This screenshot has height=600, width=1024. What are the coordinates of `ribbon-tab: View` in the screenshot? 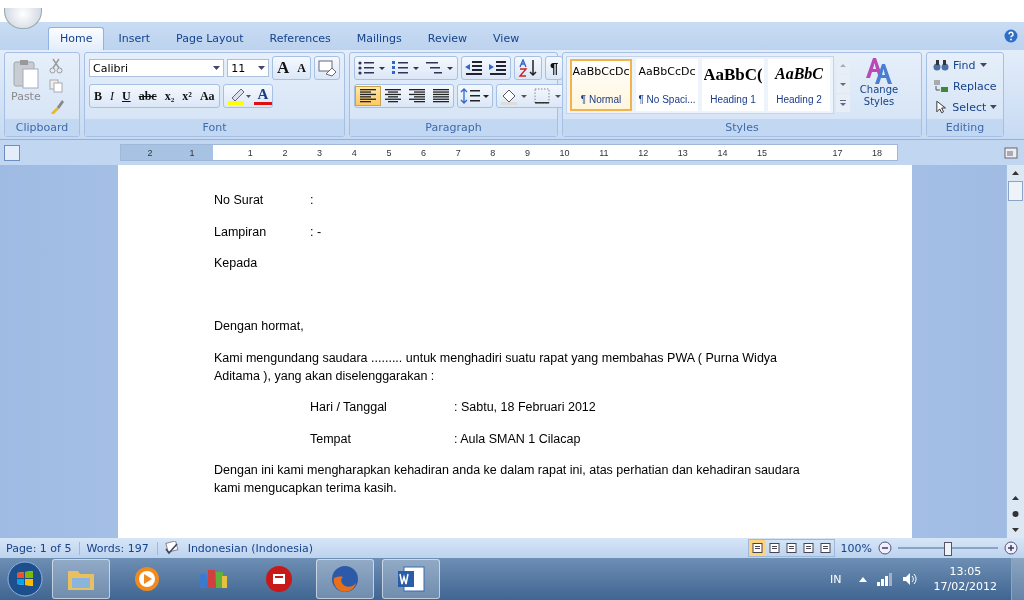 It's located at (506, 38).